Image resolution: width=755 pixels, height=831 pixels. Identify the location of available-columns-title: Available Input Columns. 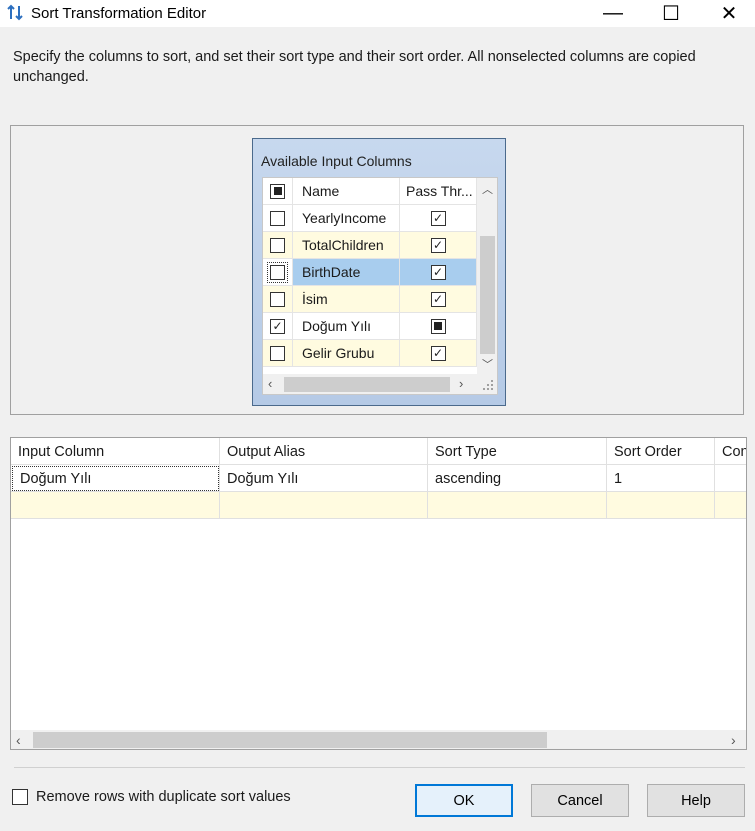
(336, 161).